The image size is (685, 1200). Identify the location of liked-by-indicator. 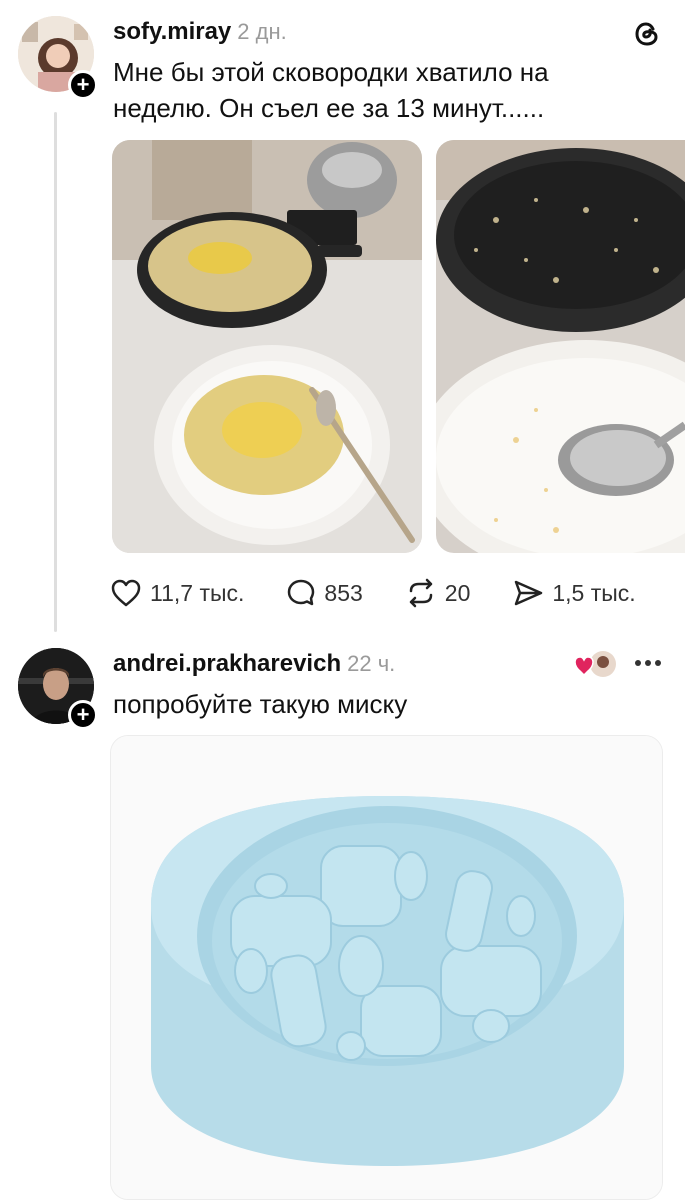
(597, 664).